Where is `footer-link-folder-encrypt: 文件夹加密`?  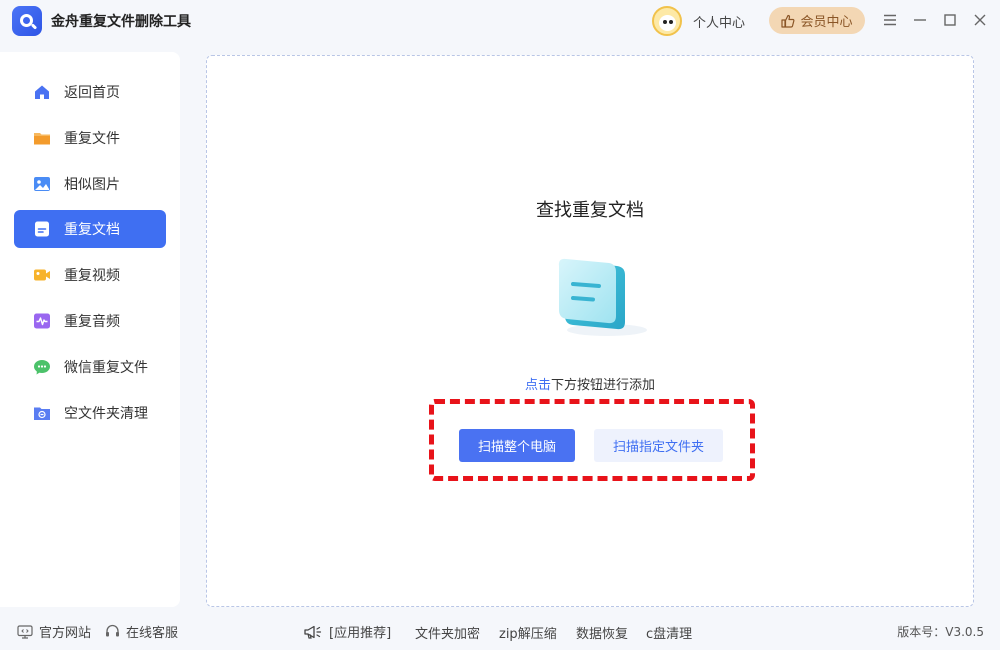
footer-link-folder-encrypt: 文件夹加密 is located at coordinates (447, 632).